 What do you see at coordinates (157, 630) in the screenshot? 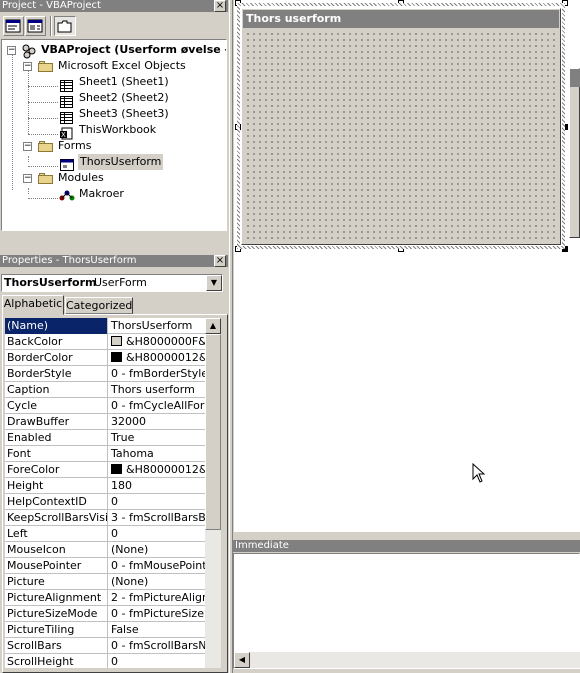
I see `property-value: False` at bounding box center [157, 630].